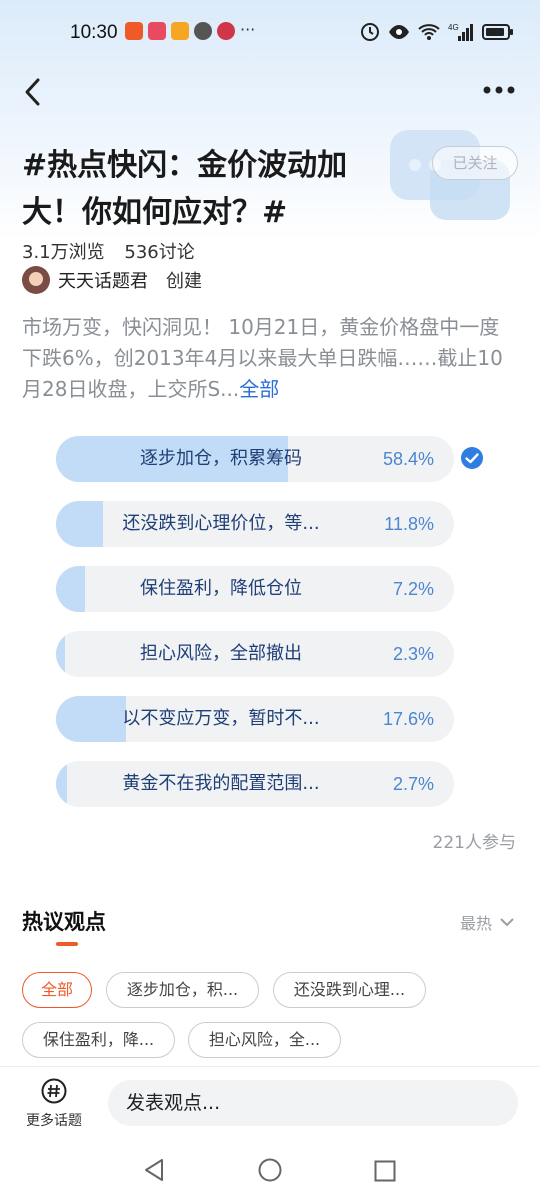 This screenshot has height=1200, width=540. Describe the element at coordinates (370, 32) in the screenshot. I see `alarm-icon` at that location.